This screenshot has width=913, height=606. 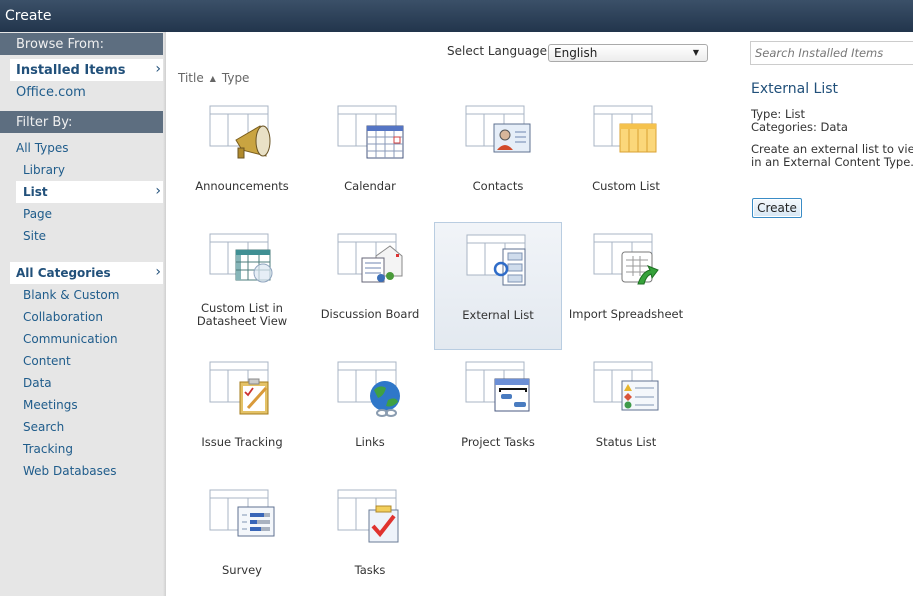 What do you see at coordinates (498, 414) in the screenshot?
I see `tile-project-tasks: Project Tasks` at bounding box center [498, 414].